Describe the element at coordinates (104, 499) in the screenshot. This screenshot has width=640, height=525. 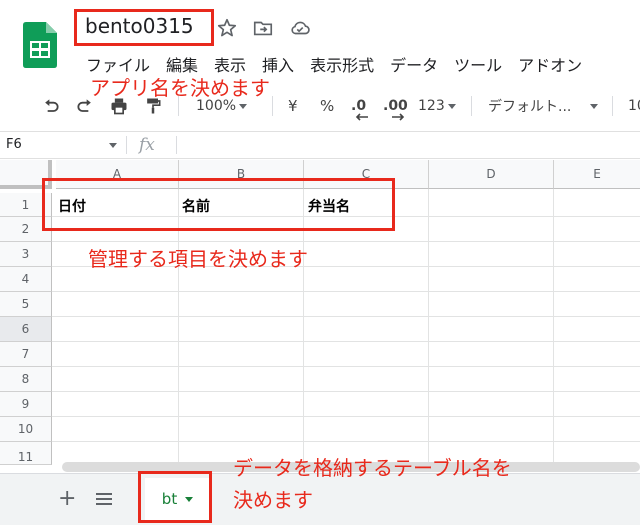
I see `all-sheets-list-icon` at that location.